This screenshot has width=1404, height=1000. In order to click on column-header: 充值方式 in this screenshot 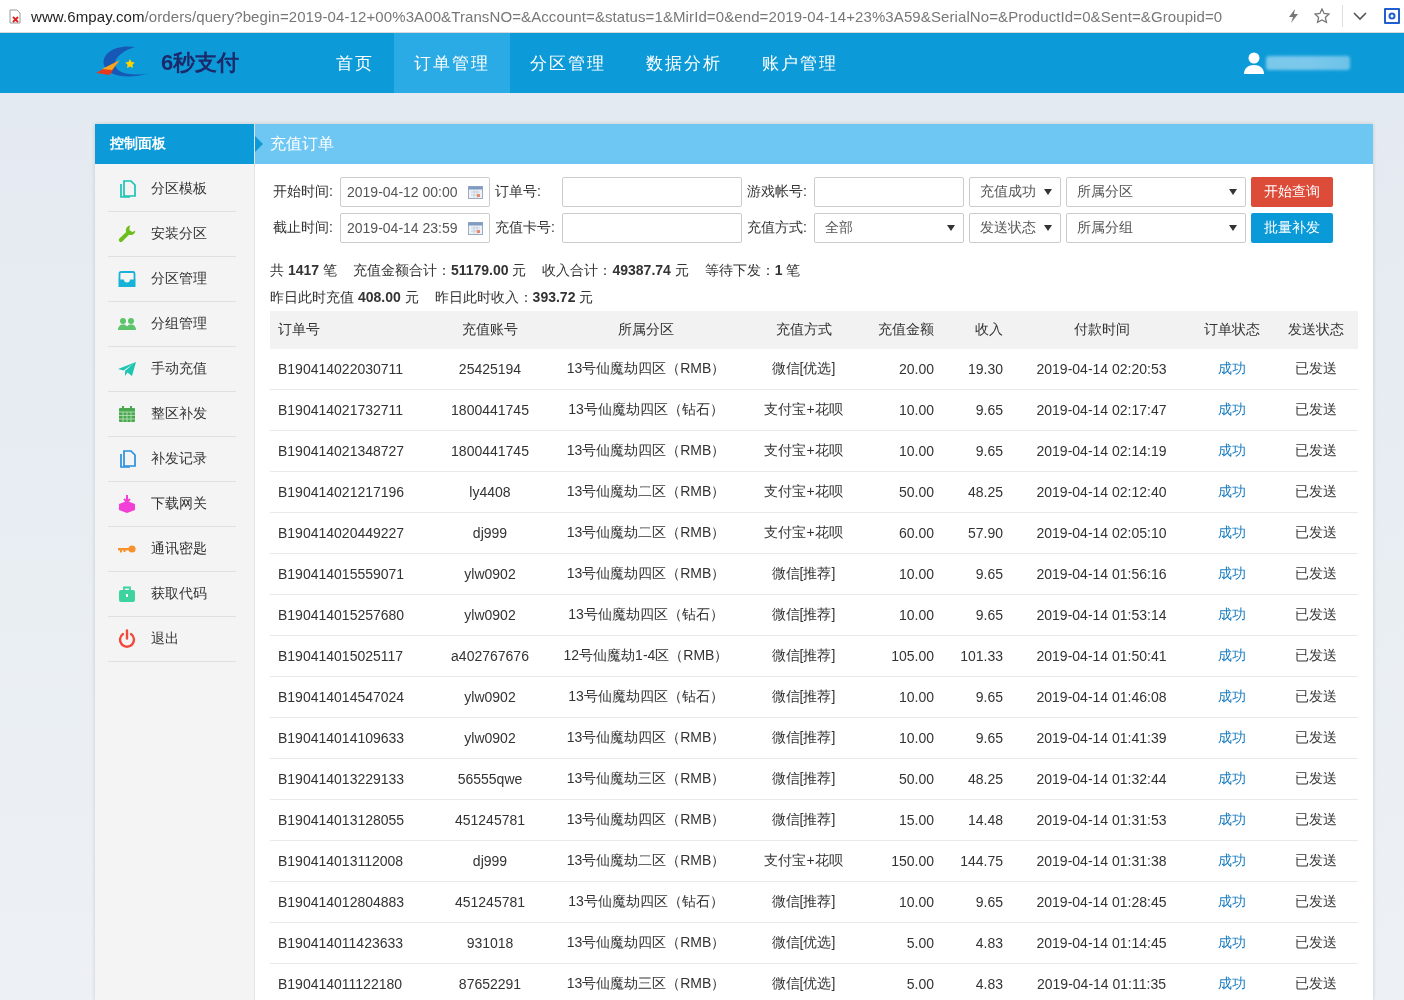, I will do `click(803, 330)`.